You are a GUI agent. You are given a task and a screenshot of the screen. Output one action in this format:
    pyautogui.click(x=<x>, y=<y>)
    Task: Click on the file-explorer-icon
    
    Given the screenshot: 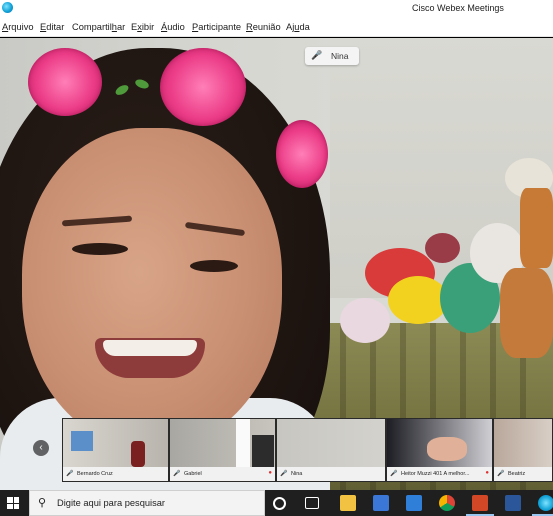 What is the action you would take?
    pyautogui.click(x=348, y=503)
    